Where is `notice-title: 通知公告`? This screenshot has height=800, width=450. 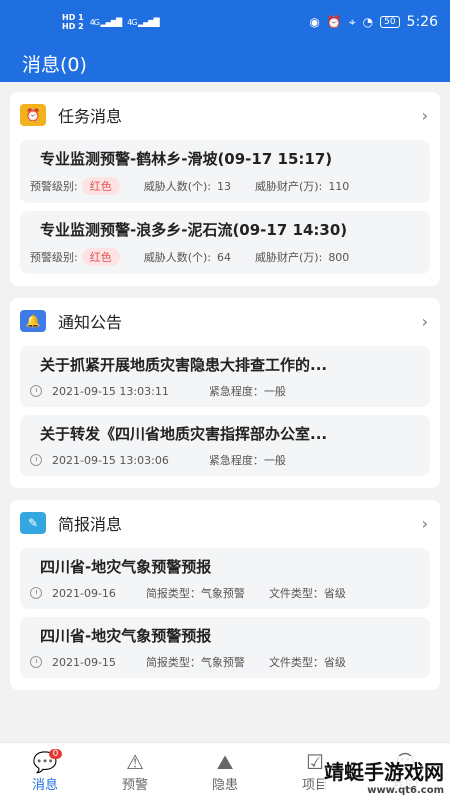 notice-title: 通知公告 is located at coordinates (90, 322).